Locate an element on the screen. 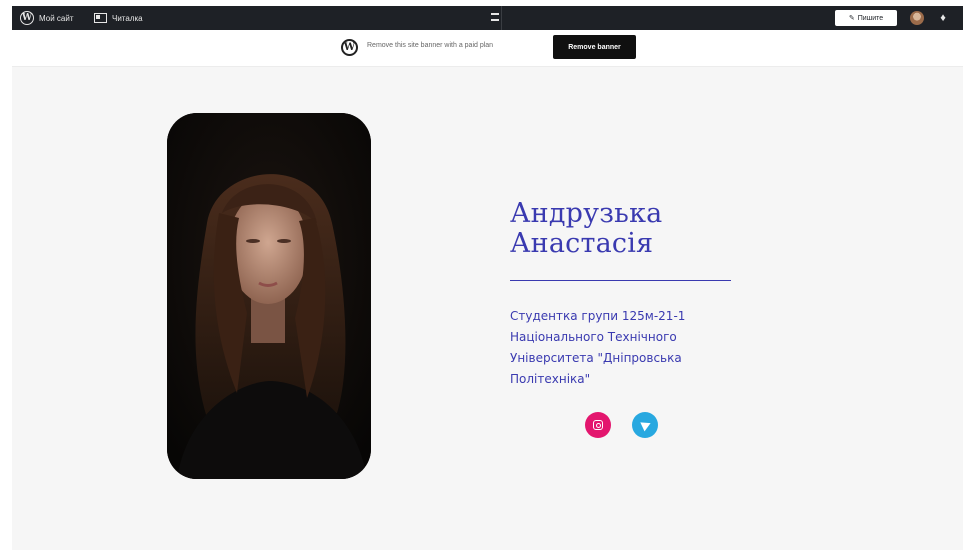 This screenshot has height=553, width=969. wordpress-icon: W is located at coordinates (27, 18).